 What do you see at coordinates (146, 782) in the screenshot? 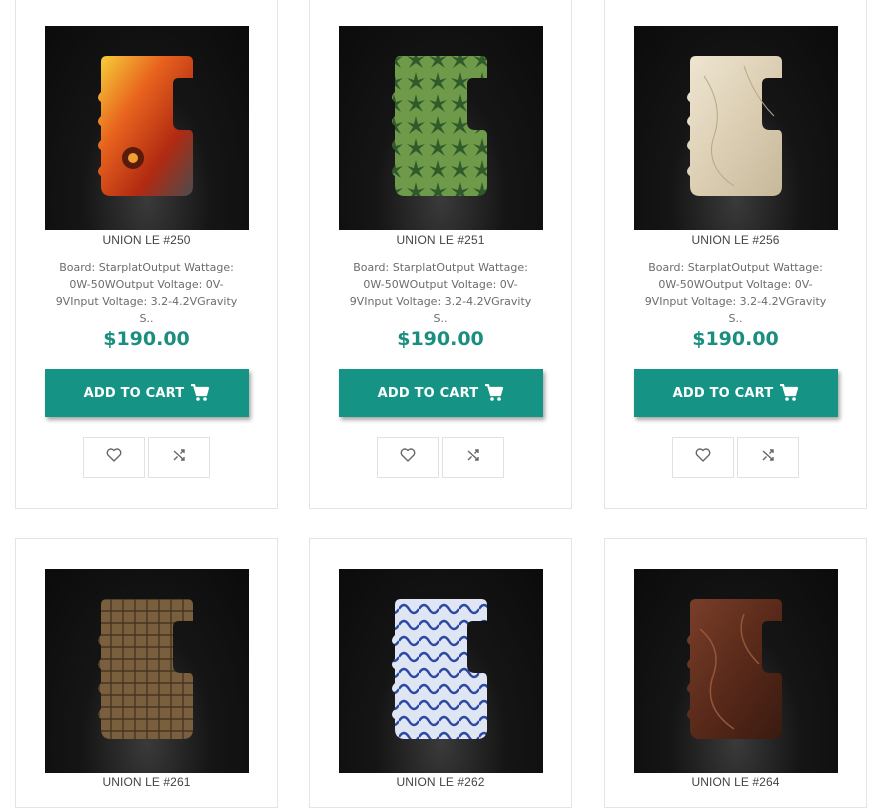
I see `product-name: UNION LE #261` at bounding box center [146, 782].